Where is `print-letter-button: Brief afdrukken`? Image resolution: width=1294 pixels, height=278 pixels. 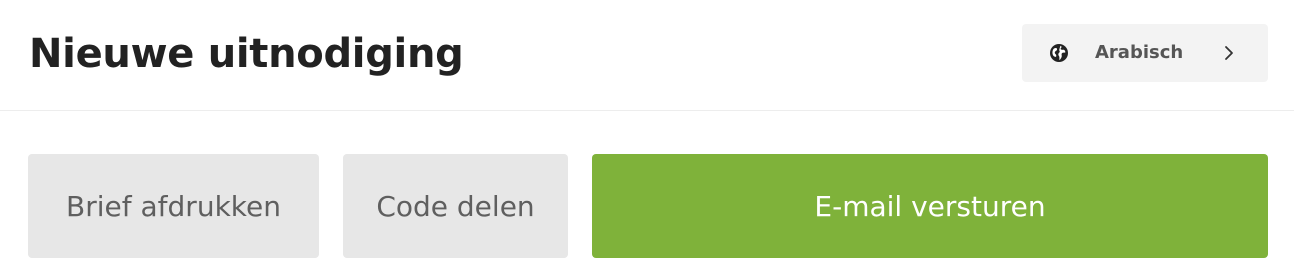
print-letter-button: Brief afdrukken is located at coordinates (173, 206).